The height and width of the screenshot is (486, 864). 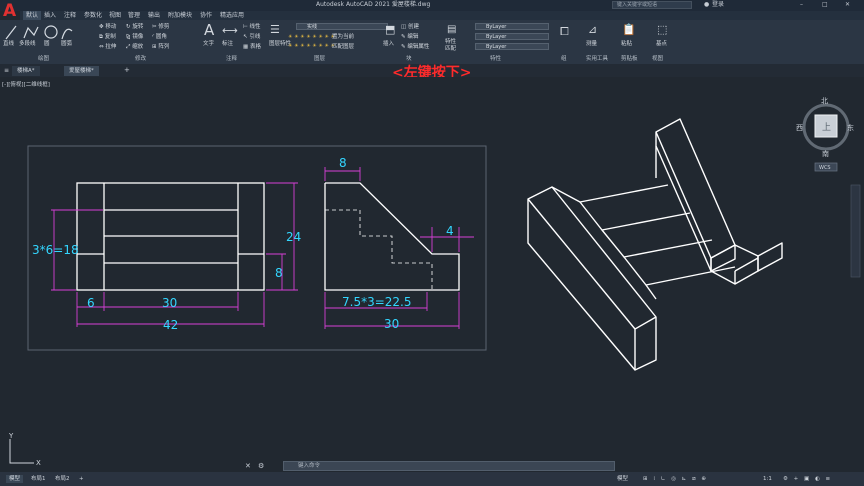 What do you see at coordinates (512, 26) in the screenshot?
I see `color-dropdown: ByLayer` at bounding box center [512, 26].